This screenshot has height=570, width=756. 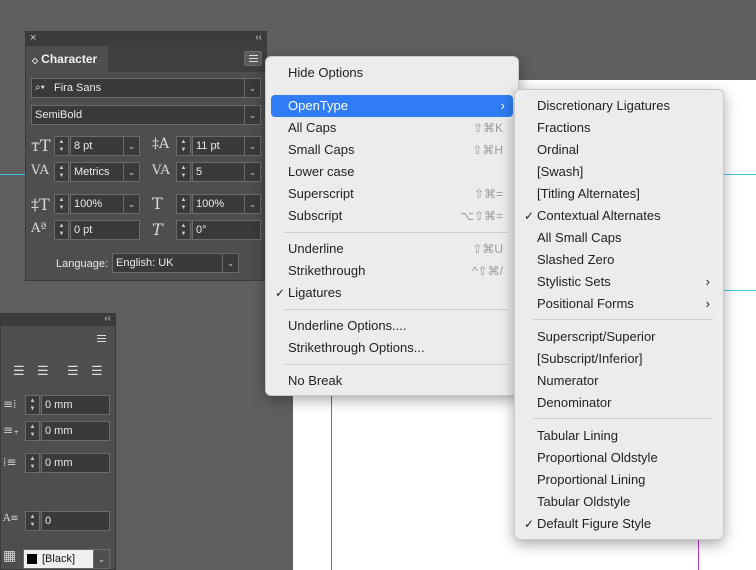 What do you see at coordinates (105, 230) in the screenshot?
I see `baseline-shift-field: 0 pt` at bounding box center [105, 230].